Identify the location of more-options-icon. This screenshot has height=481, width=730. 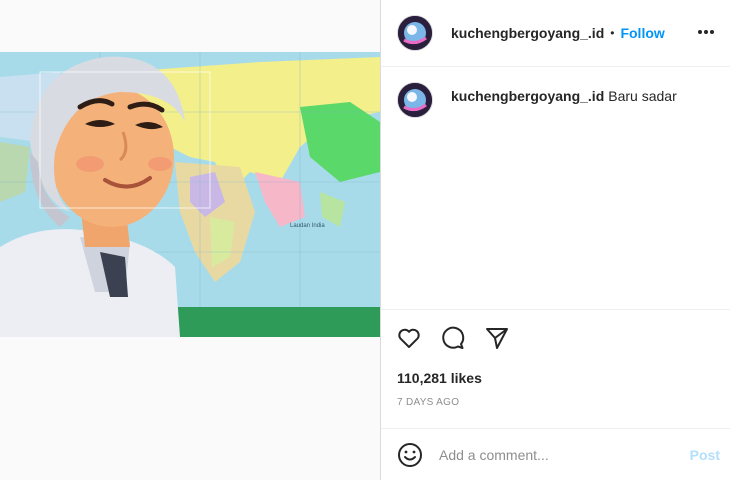
(706, 32).